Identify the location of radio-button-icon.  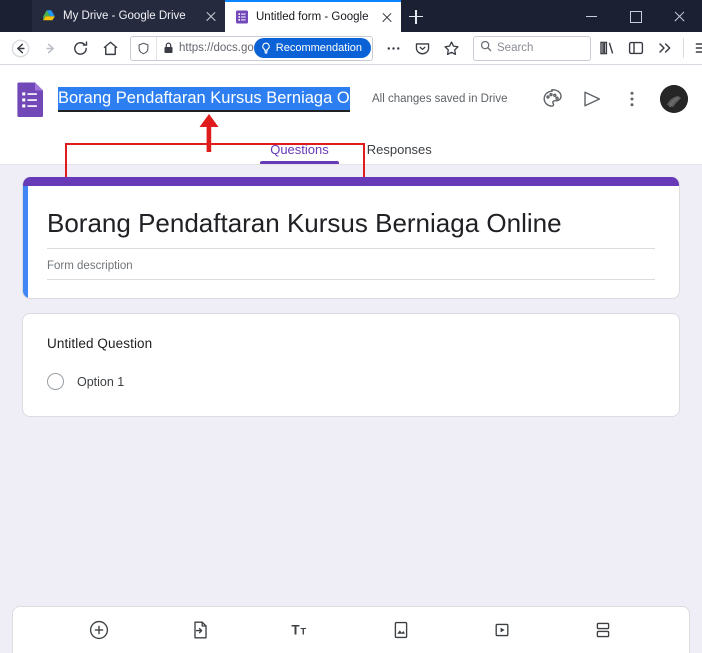
(55, 381).